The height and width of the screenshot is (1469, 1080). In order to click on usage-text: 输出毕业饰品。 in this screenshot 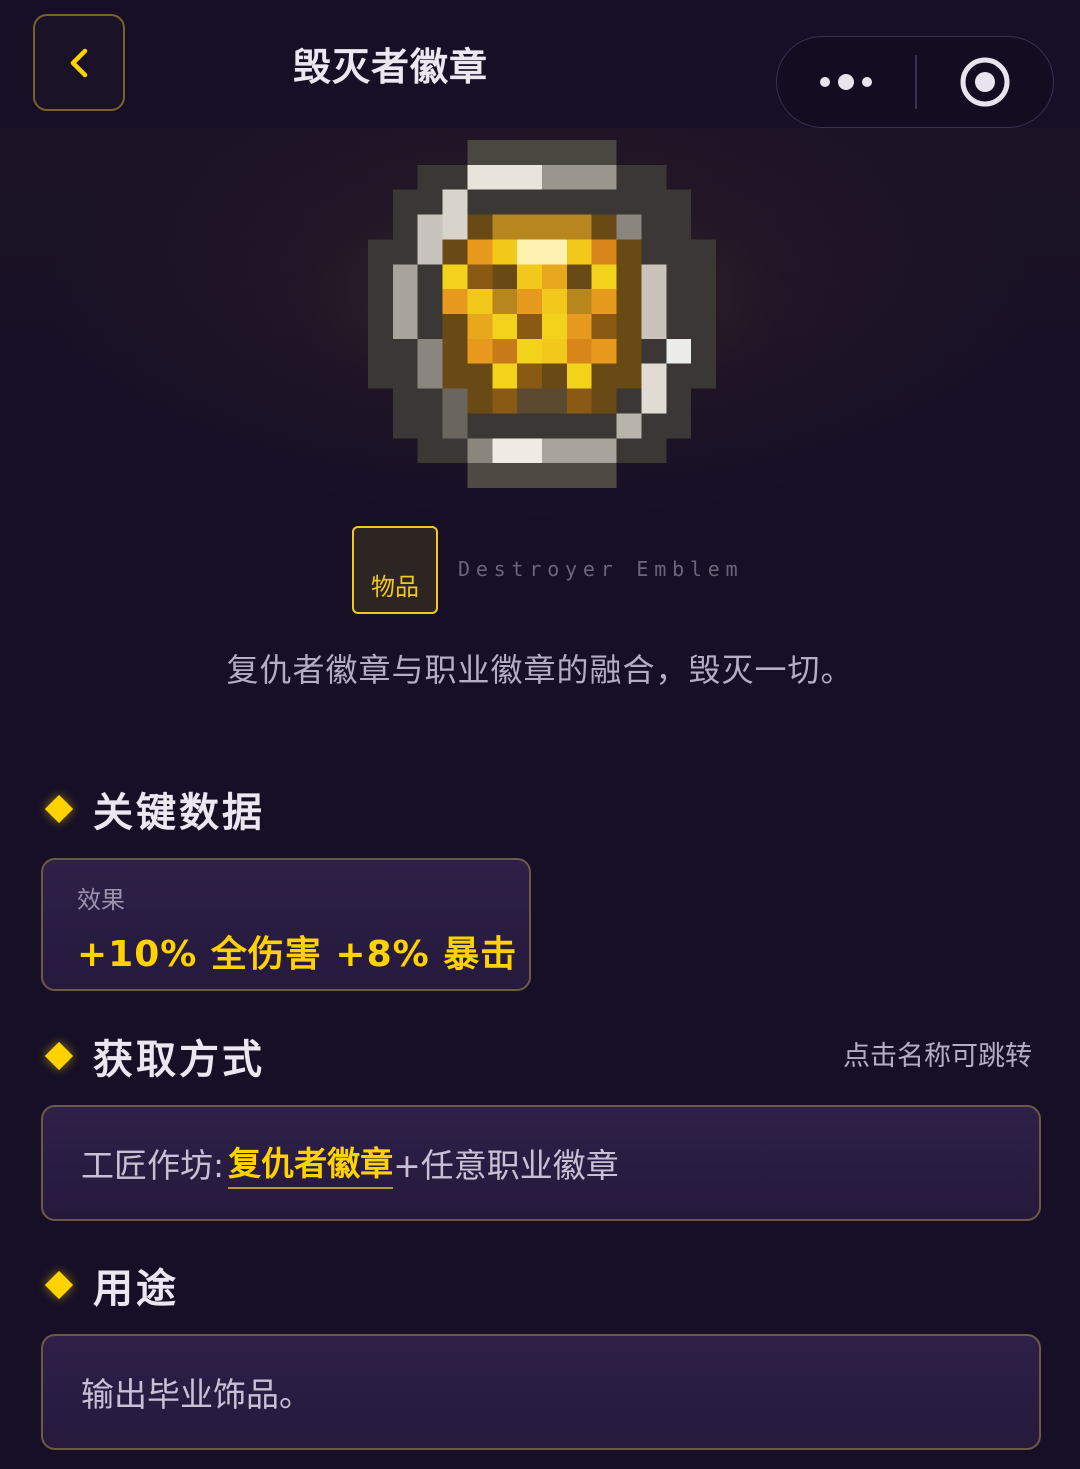, I will do `click(196, 1394)`.